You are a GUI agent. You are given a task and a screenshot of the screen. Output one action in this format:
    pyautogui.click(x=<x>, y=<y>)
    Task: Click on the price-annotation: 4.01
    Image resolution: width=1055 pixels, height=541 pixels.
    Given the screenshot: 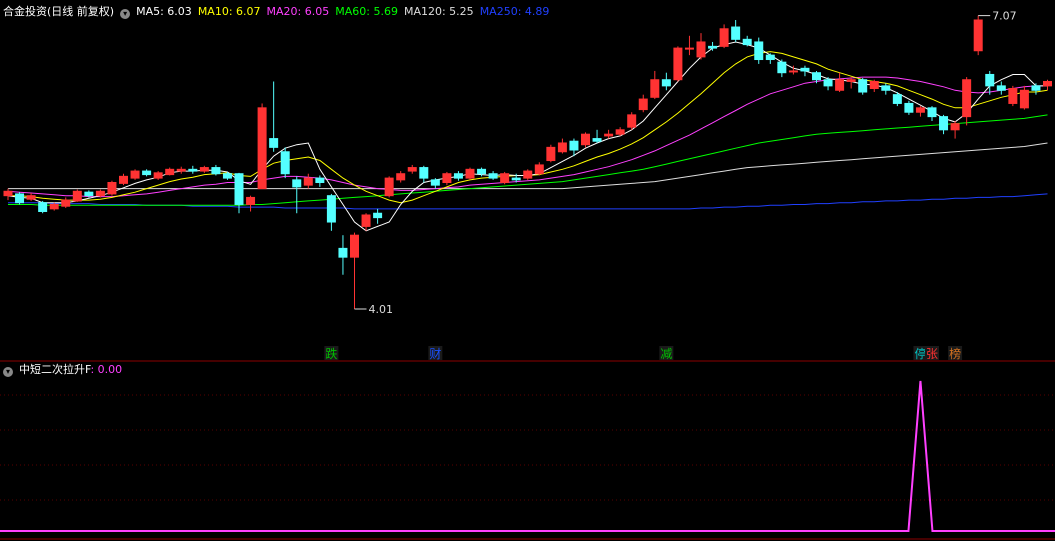 What is the action you would take?
    pyautogui.click(x=381, y=309)
    